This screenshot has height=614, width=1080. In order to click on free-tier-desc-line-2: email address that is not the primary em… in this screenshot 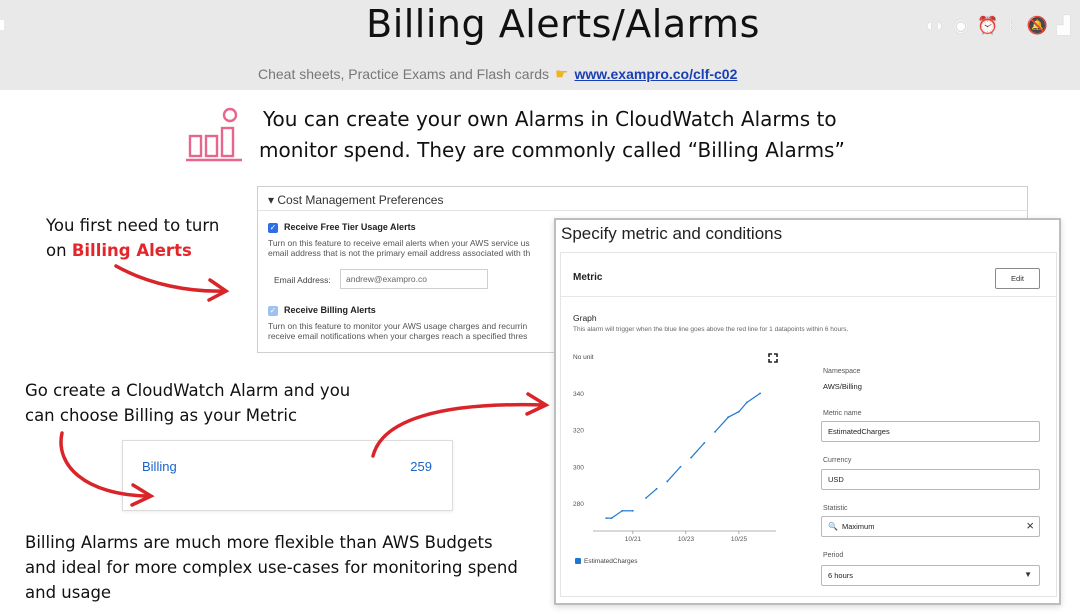, I will do `click(399, 253)`.